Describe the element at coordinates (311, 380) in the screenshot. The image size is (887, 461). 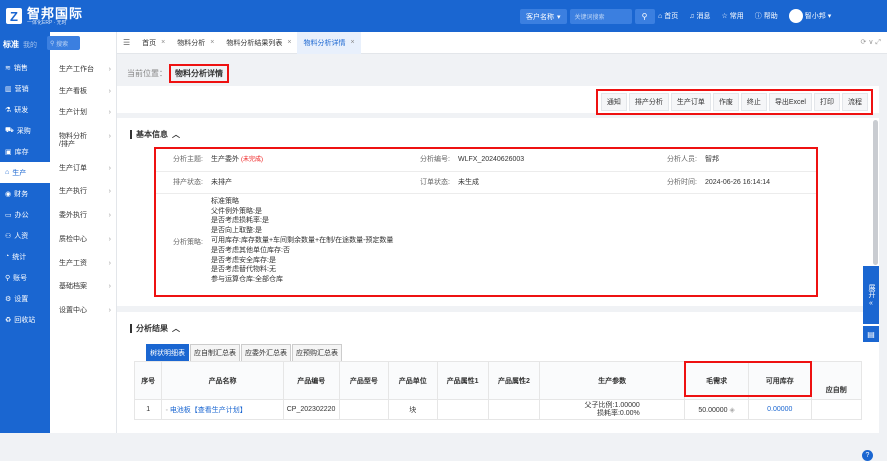
I see `column-header: 产品编号` at that location.